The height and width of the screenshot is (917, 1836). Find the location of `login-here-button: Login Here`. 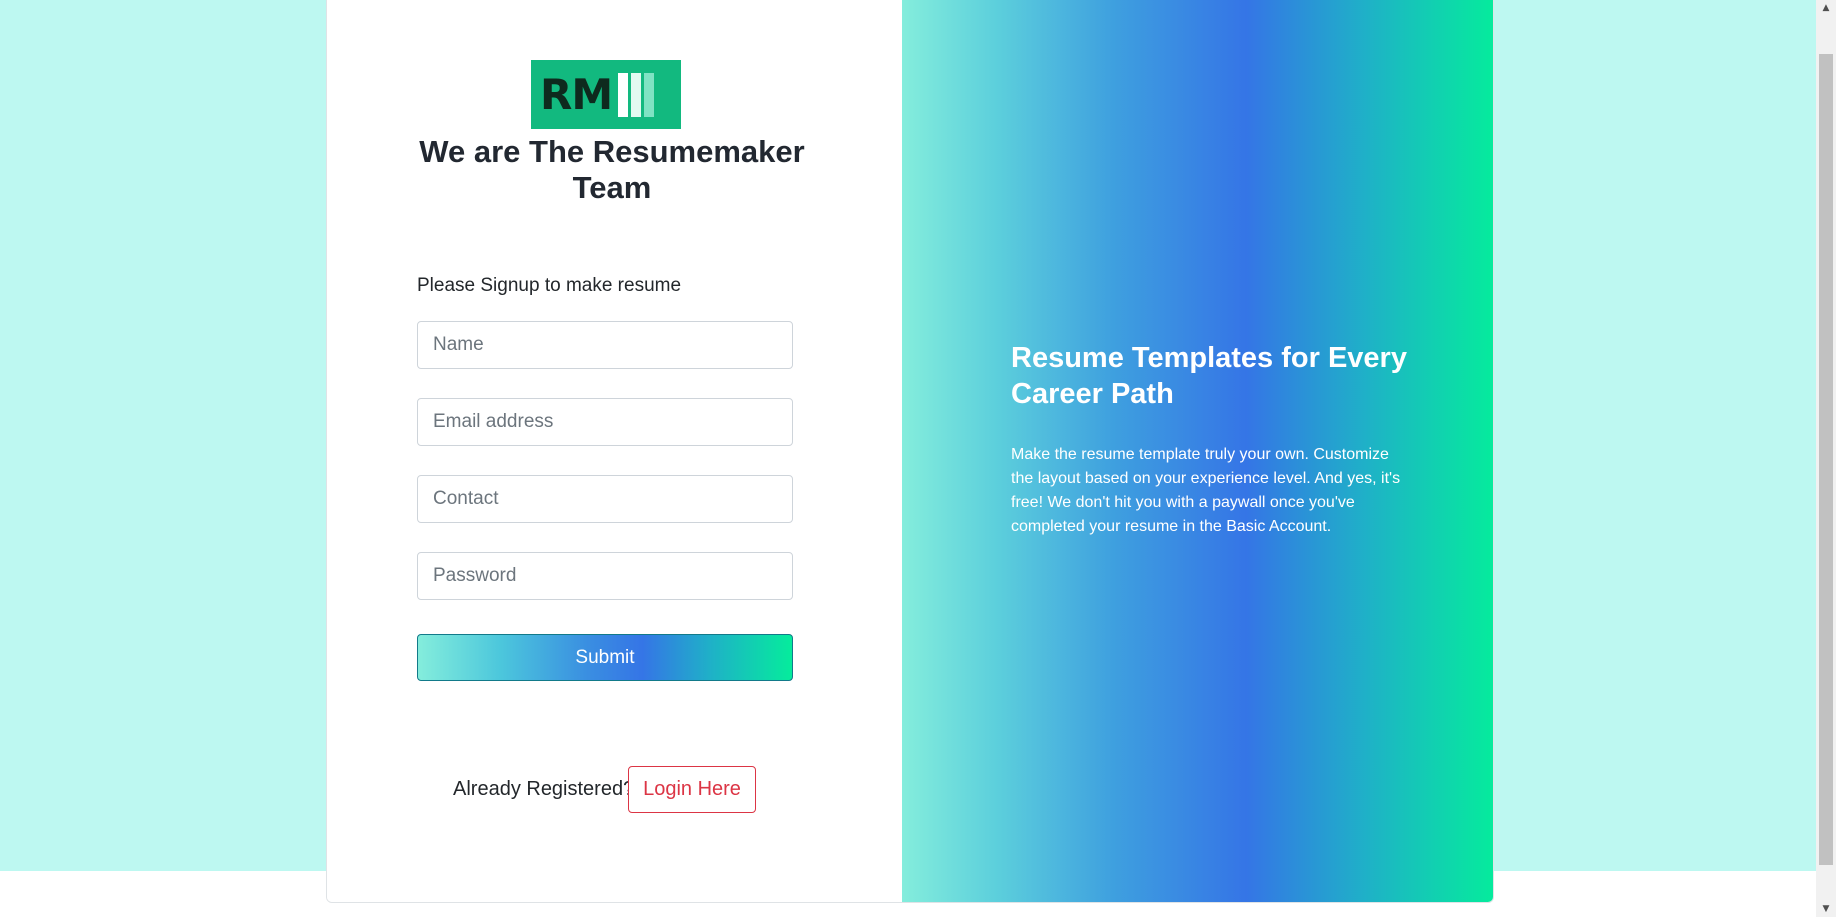

login-here-button: Login Here is located at coordinates (692, 789).